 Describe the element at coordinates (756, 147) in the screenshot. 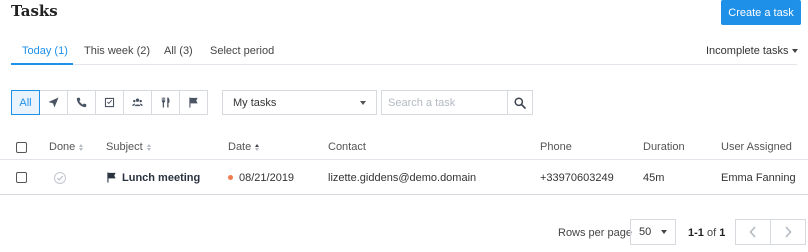

I see `column-header-user-assigned: User Assigned` at that location.